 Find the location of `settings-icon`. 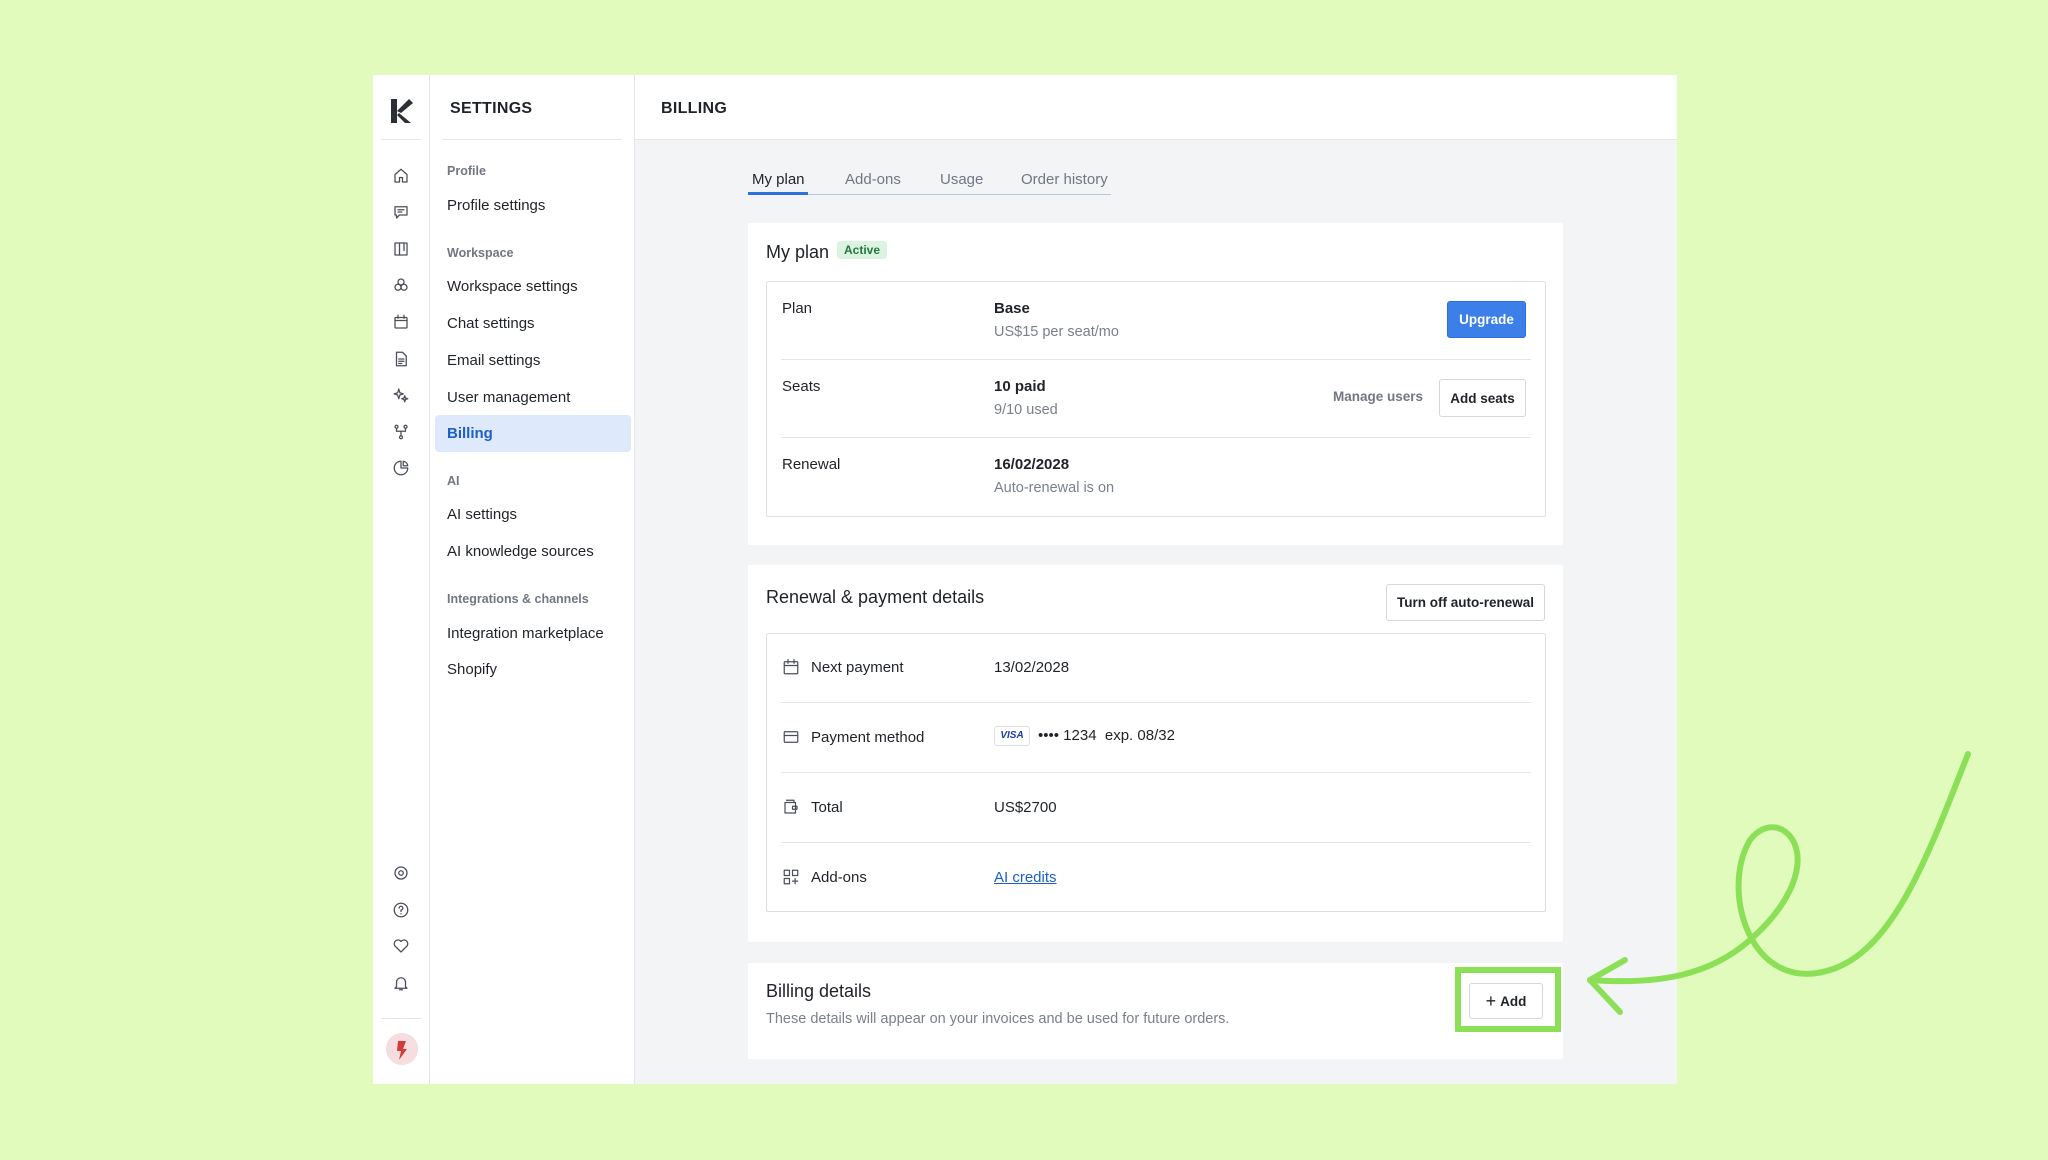

settings-icon is located at coordinates (401, 873).